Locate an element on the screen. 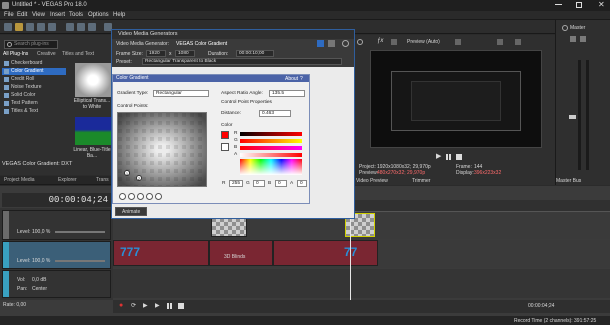 The image size is (610, 325). save-preset-icon is located at coordinates (320, 43).